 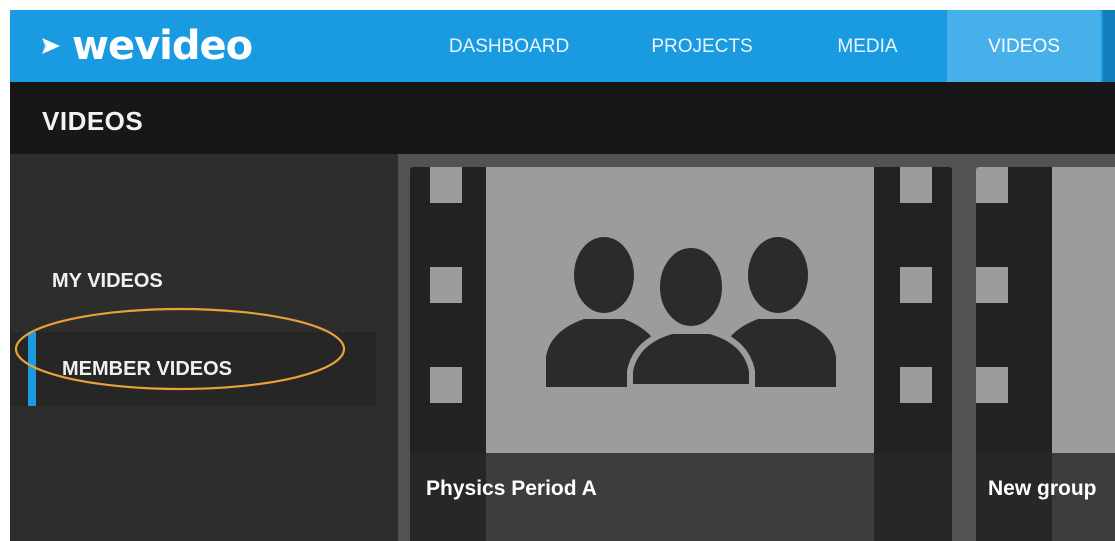 I want to click on nav-projects: PROJECTS, so click(x=702, y=46).